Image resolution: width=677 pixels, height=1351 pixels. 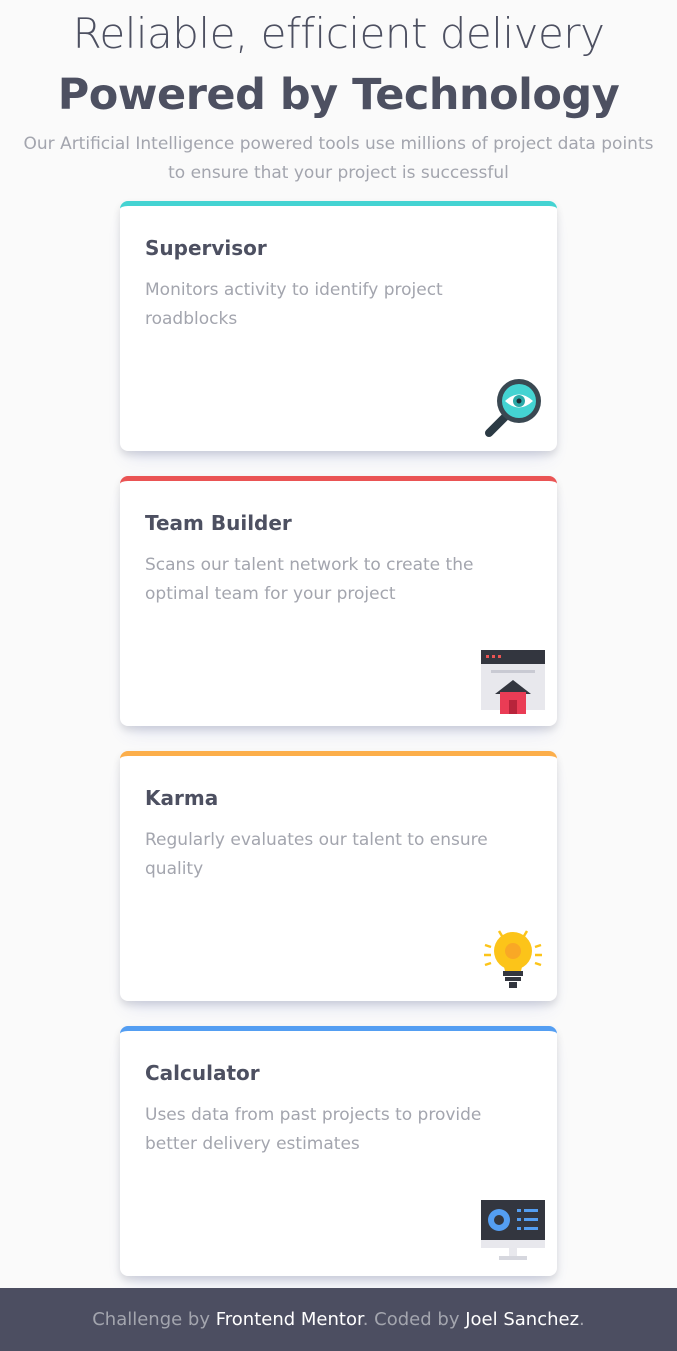 What do you see at coordinates (206, 248) in the screenshot?
I see `card-title: Supervisor` at bounding box center [206, 248].